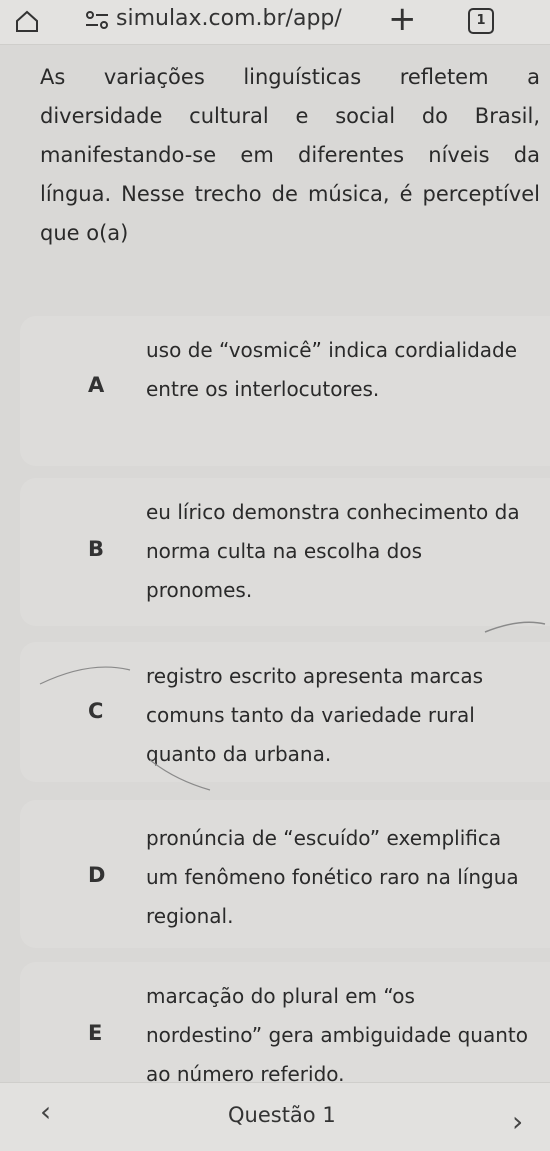 This screenshot has width=550, height=1151. Describe the element at coordinates (517, 1121) in the screenshot. I see `chevron-right-icon: ›` at that location.